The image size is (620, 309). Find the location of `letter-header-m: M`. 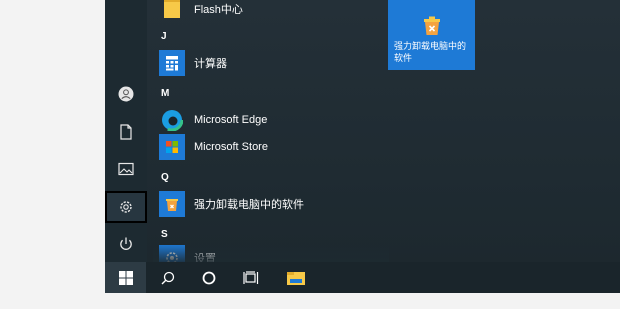

letter-header-m: M is located at coordinates (165, 93).